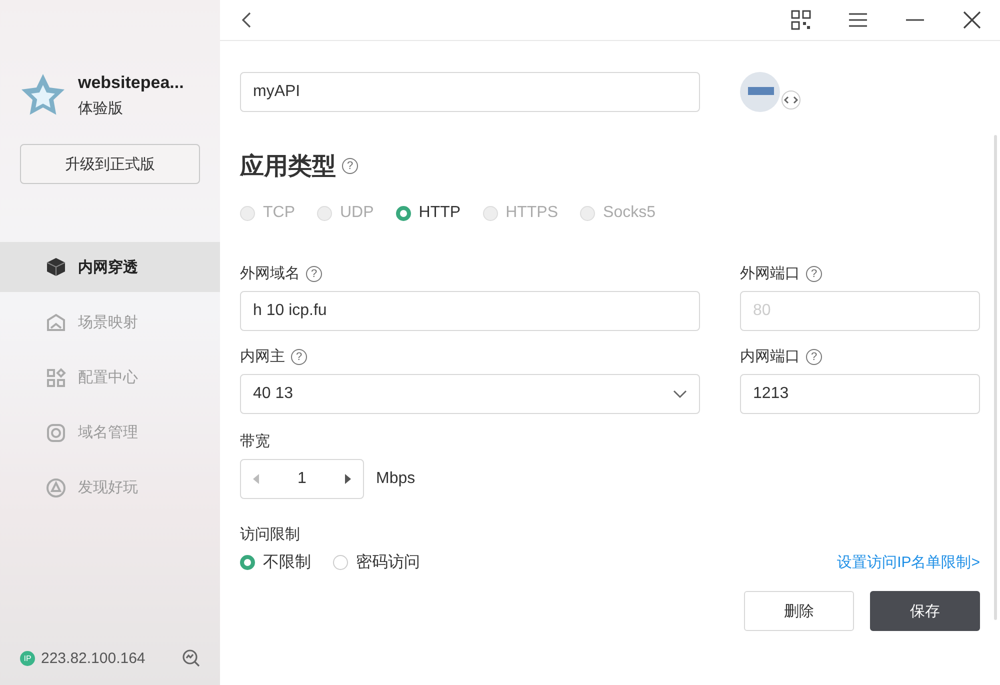  What do you see at coordinates (770, 356) in the screenshot?
I see `field-label: 内网端口` at bounding box center [770, 356].